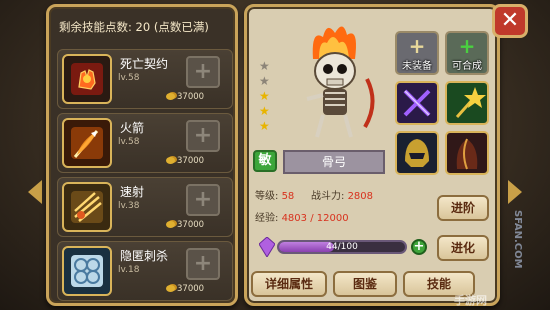 This screenshot has height=310, width=550. Describe the element at coordinates (333, 84) in the screenshot. I see `hero-portrait` at that location.